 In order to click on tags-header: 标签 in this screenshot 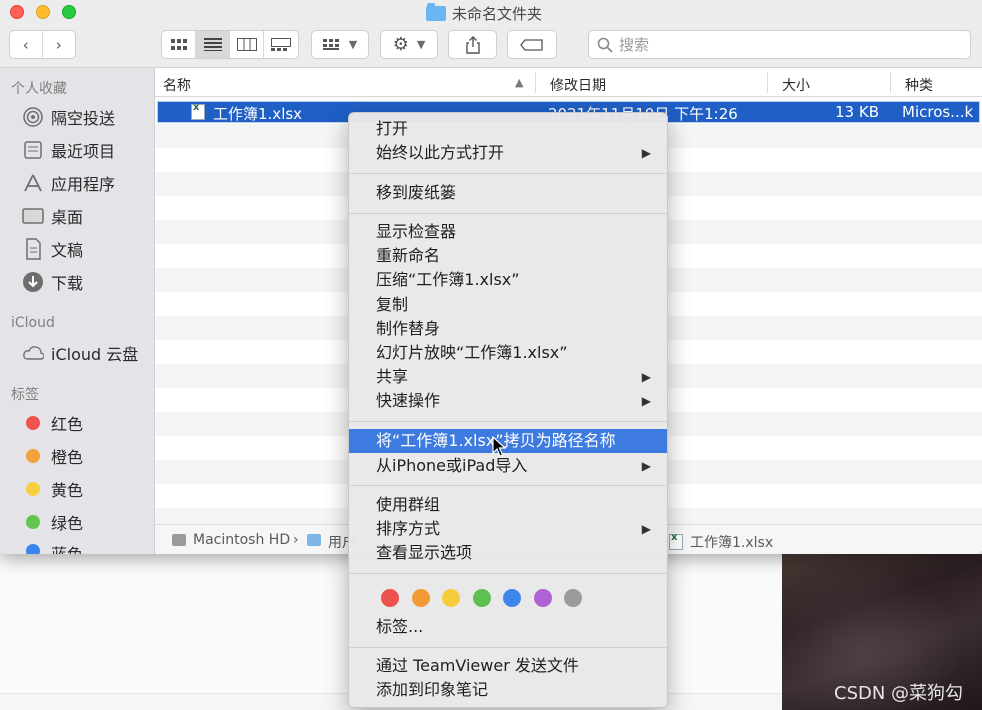, I will do `click(25, 395)`.